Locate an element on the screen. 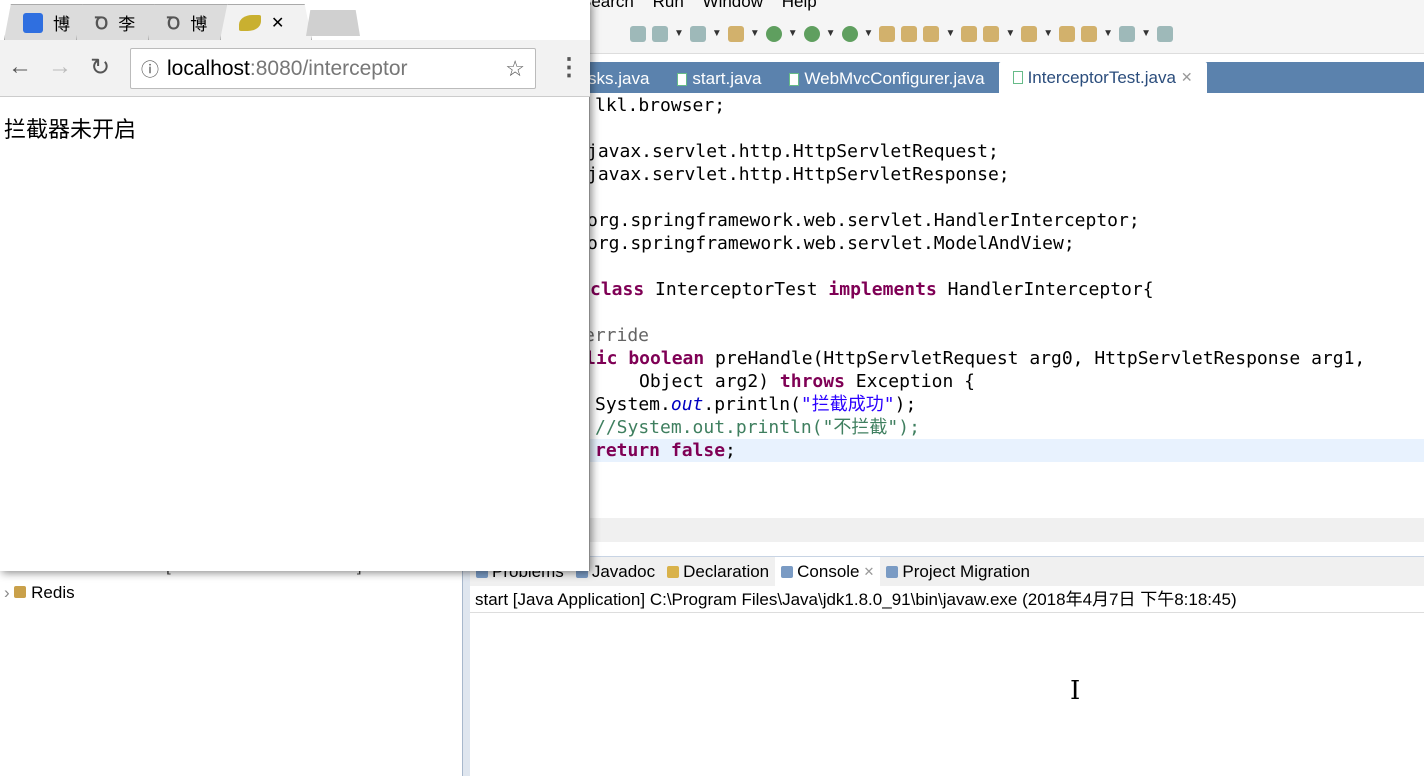  last-edit-icon is located at coordinates (1067, 33).